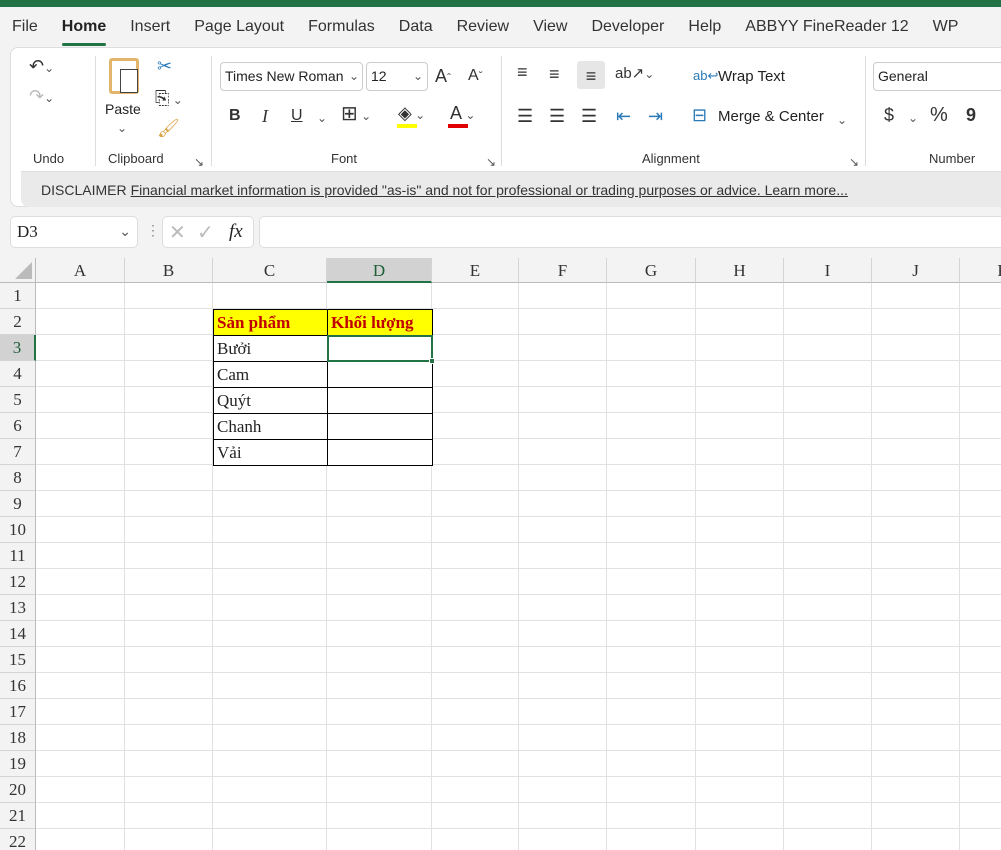  Describe the element at coordinates (169, 839) in the screenshot. I see `cell-B22` at that location.